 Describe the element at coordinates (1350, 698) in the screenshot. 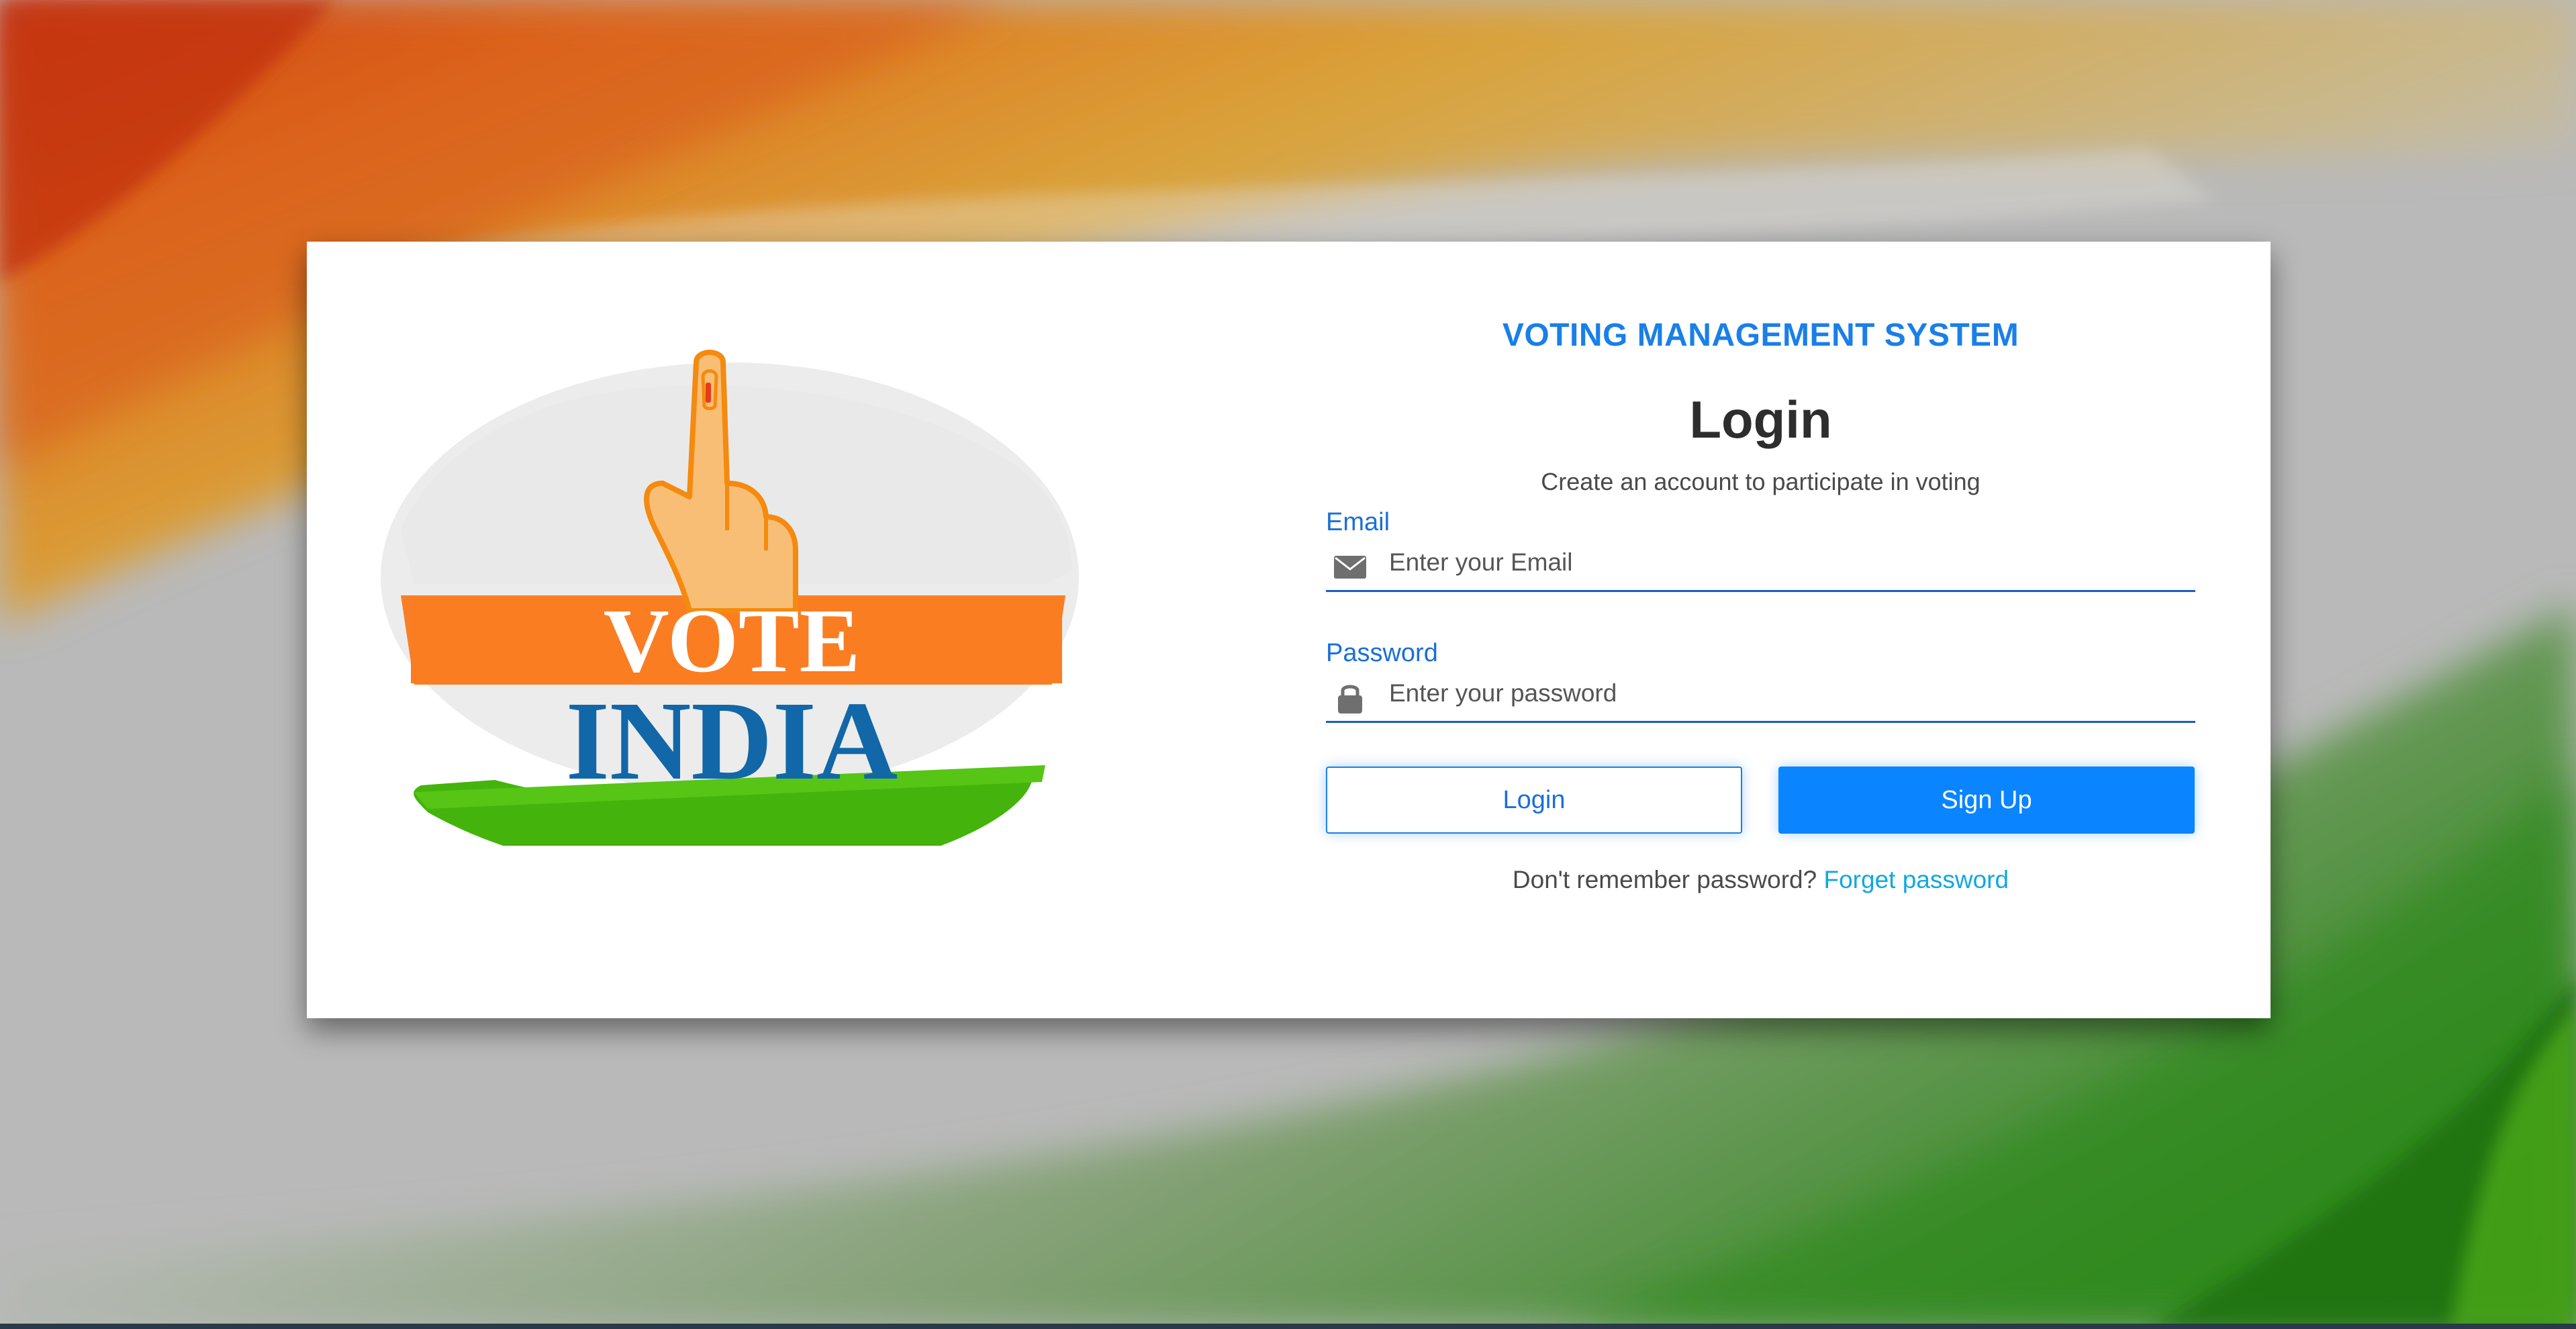

I see `lock-icon` at that location.